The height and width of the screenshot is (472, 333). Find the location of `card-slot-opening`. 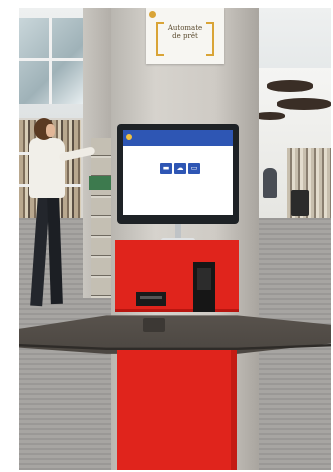

card-slot-opening is located at coordinates (151, 297).